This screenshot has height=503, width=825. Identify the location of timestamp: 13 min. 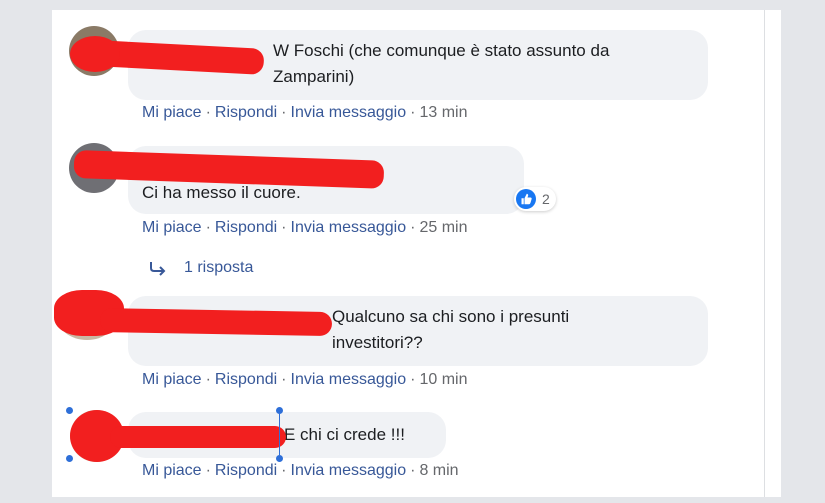
(443, 112).